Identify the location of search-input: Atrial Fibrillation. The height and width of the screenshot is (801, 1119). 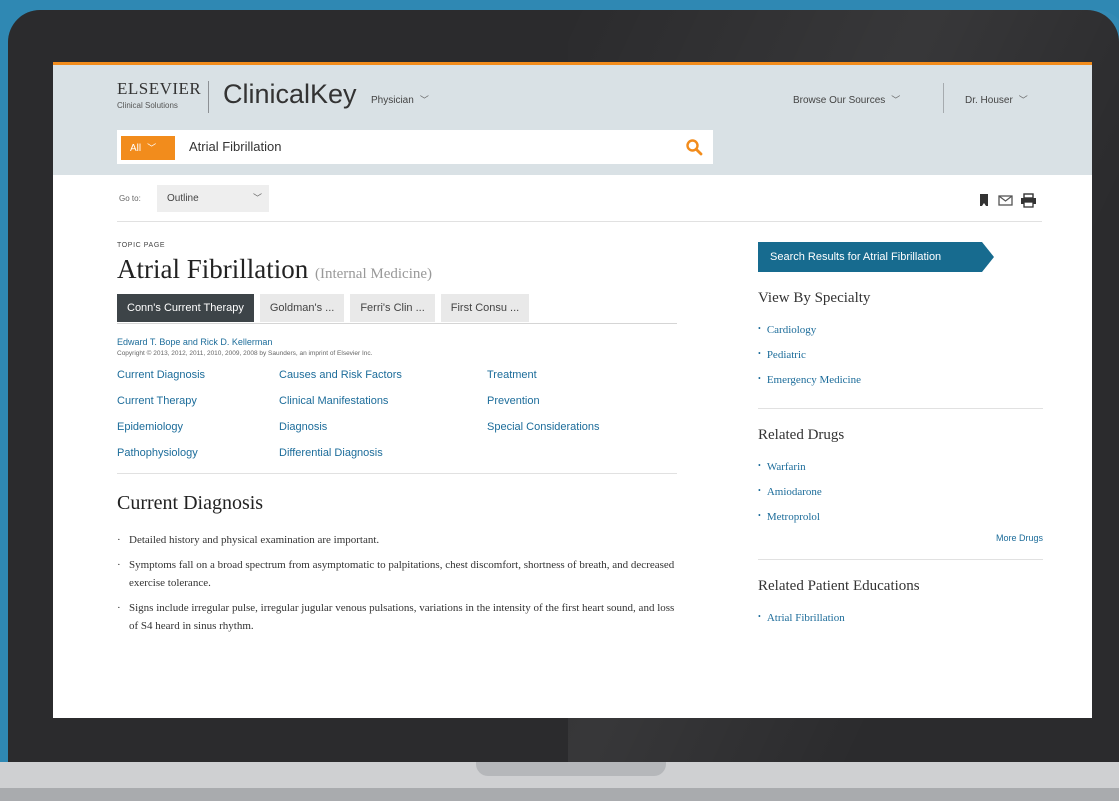
(235, 146).